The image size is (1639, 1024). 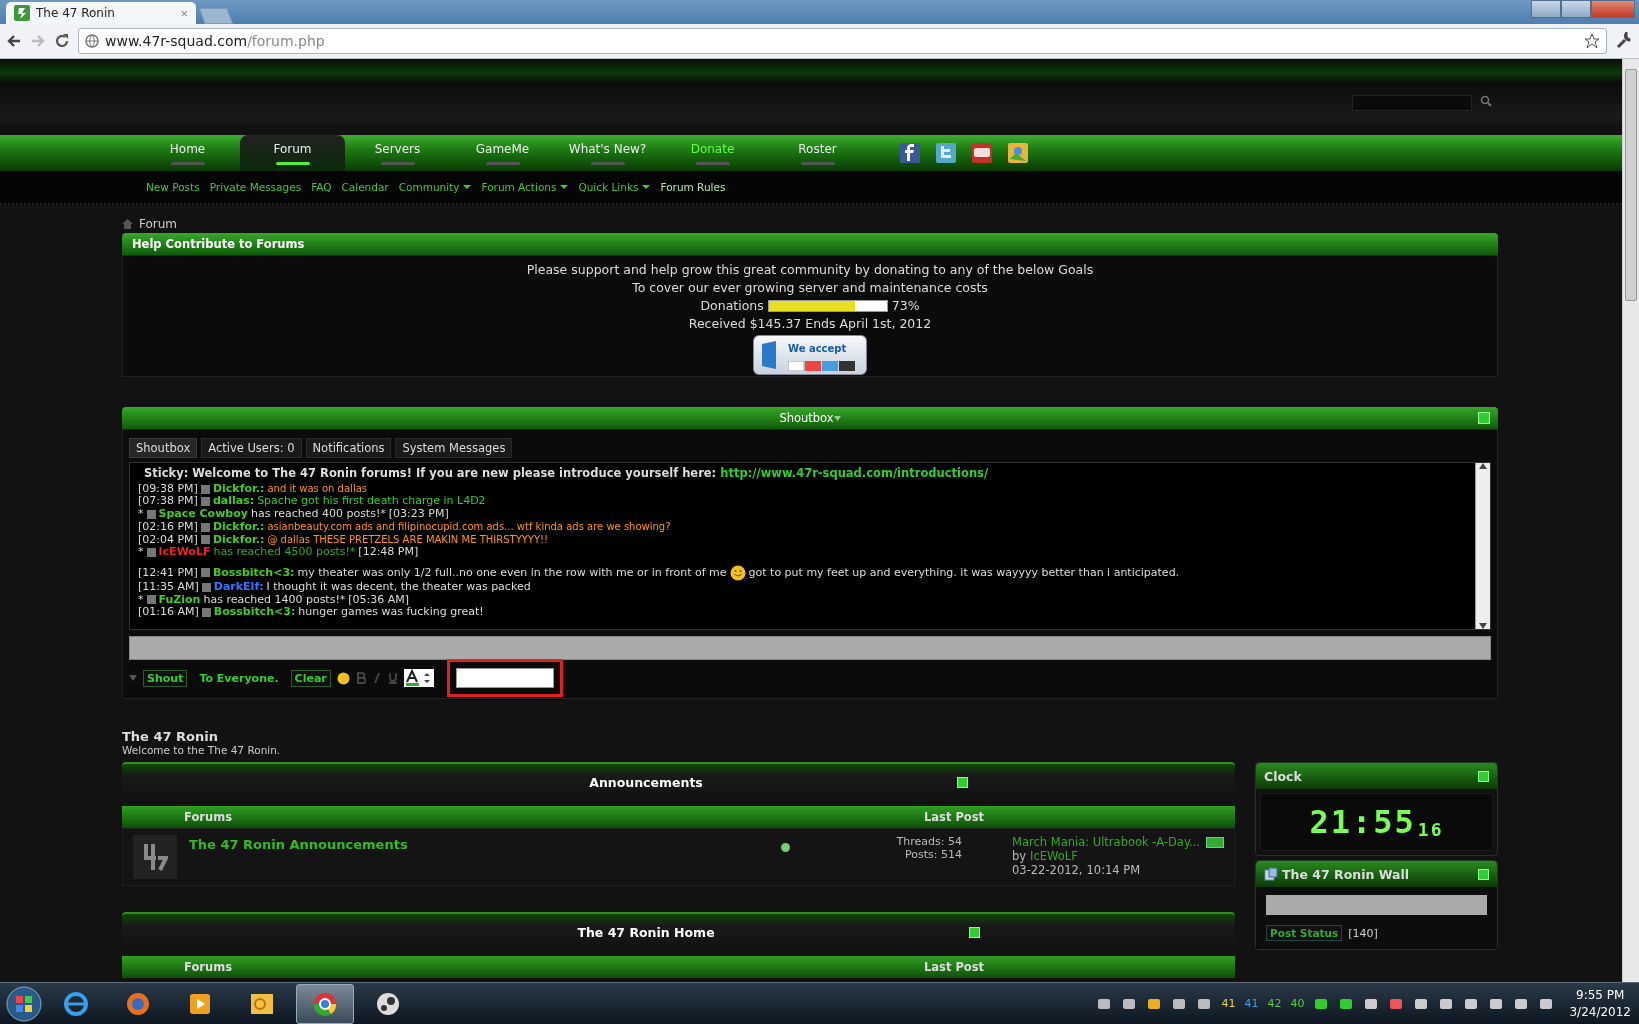 What do you see at coordinates (469, 527) in the screenshot?
I see `message-text: asianbeauty.com ads and filipinocupid.com ads... wtf kinda ads are we showing?` at bounding box center [469, 527].